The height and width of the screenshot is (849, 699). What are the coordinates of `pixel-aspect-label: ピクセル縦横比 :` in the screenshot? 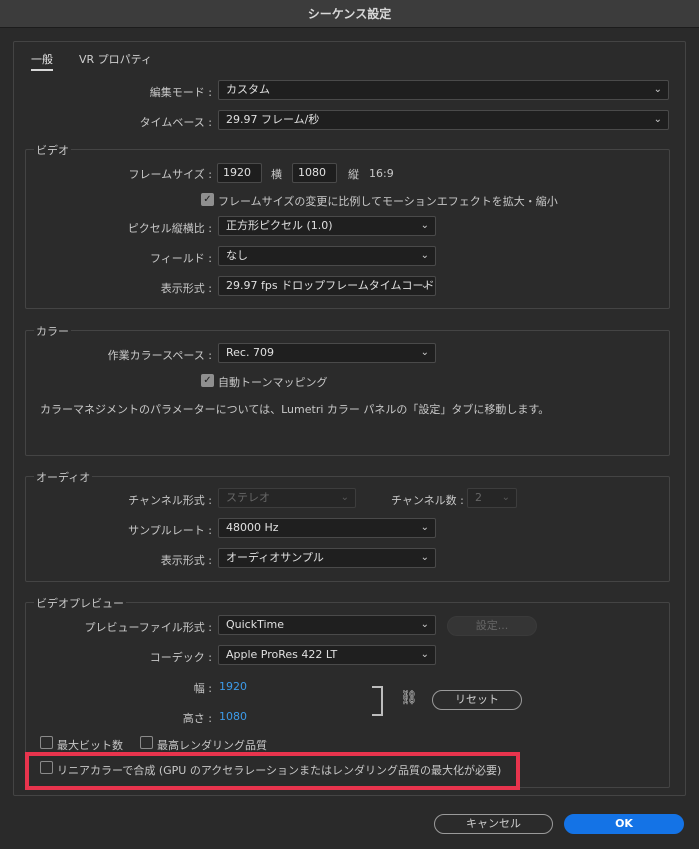 It's located at (169, 228).